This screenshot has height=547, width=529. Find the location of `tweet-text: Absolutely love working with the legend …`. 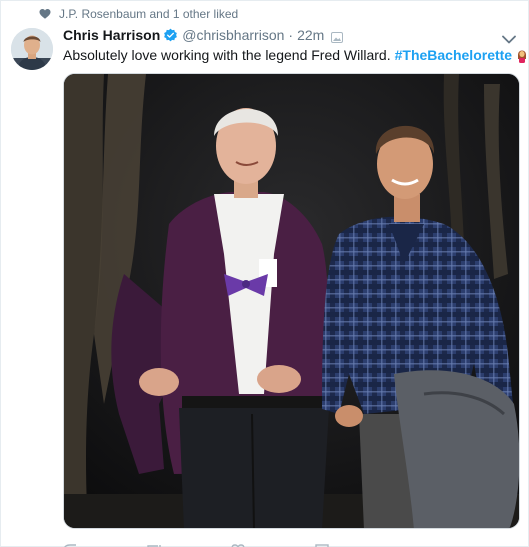

tweet-text: Absolutely love working with the legend … is located at coordinates (295, 55).